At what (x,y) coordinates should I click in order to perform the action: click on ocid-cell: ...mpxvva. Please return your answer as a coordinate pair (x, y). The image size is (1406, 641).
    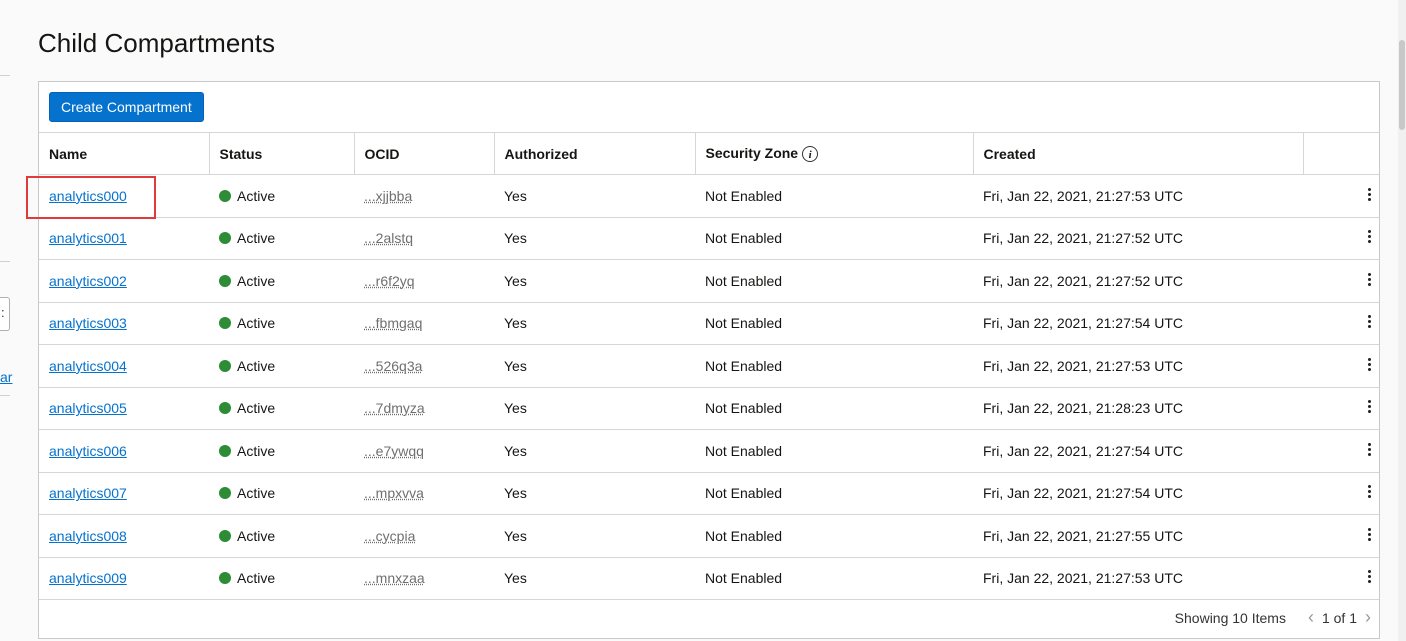
    Looking at the image, I should click on (424, 493).